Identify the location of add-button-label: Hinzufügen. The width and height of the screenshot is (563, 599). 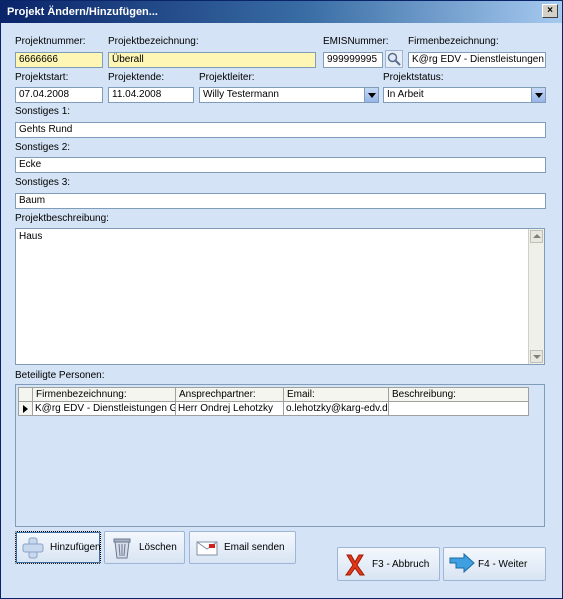
(75, 547).